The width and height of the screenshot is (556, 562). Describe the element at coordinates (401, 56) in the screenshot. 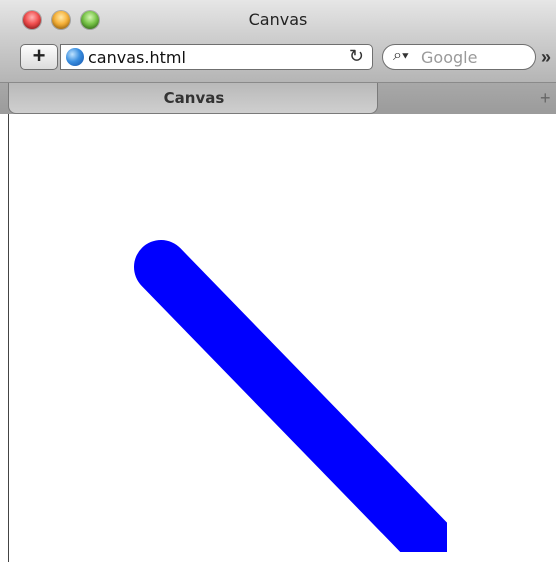

I see `search-icon: ⌕▾` at that location.